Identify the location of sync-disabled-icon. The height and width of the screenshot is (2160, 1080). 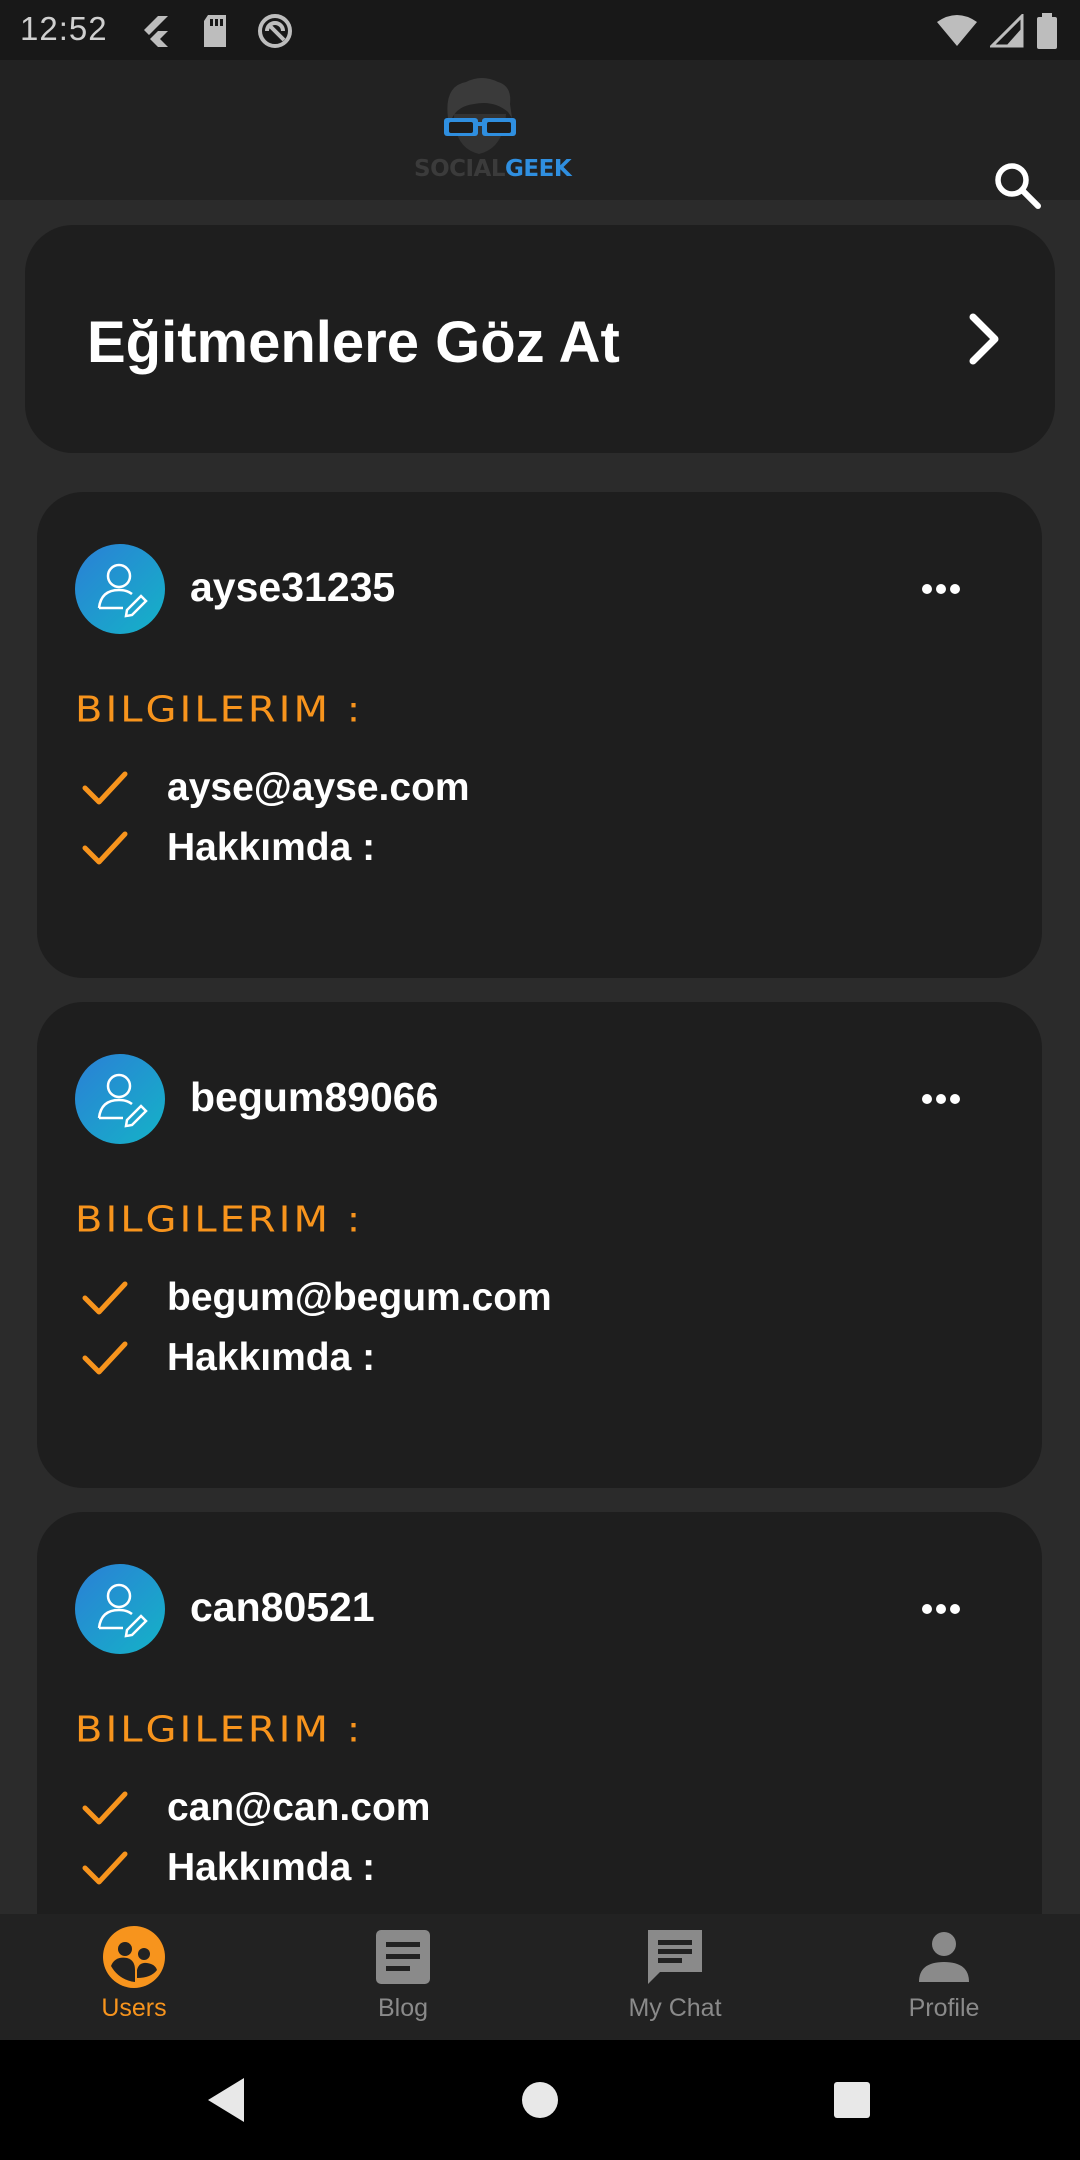
(275, 31).